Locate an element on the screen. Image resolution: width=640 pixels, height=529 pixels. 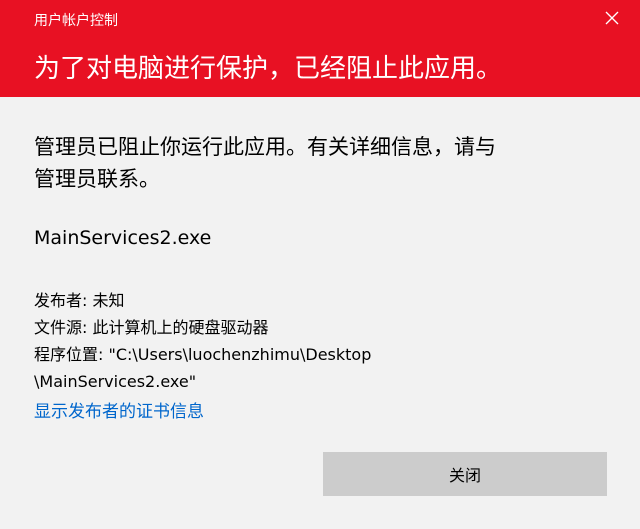
blocked-headline: 为了对电脑进行保护，已经阻止此应用。 is located at coordinates (268, 69).